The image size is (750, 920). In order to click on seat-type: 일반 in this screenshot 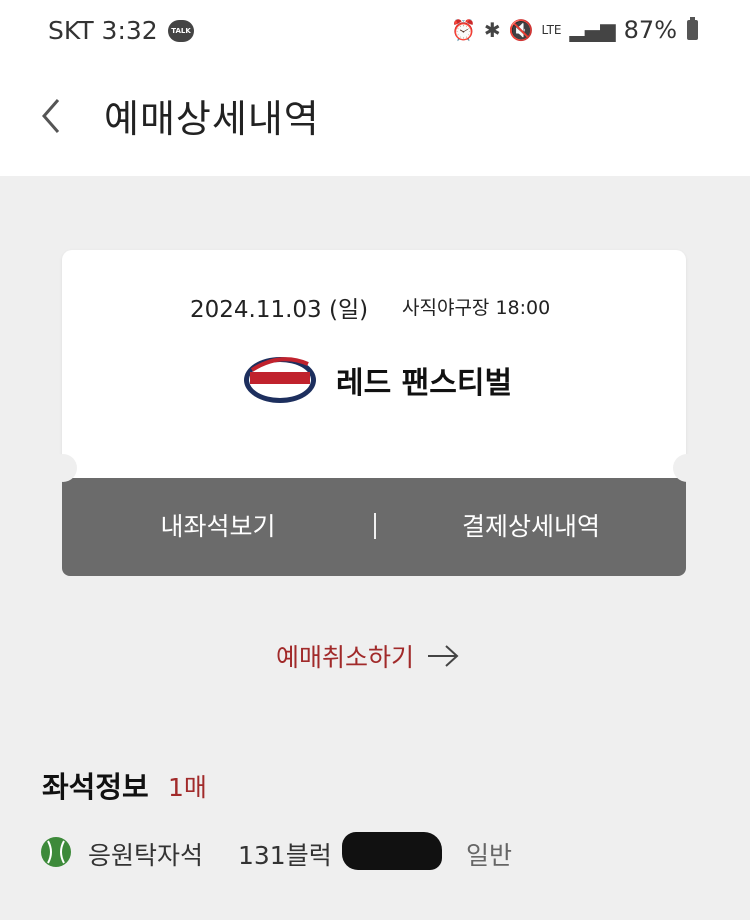, I will do `click(489, 855)`.